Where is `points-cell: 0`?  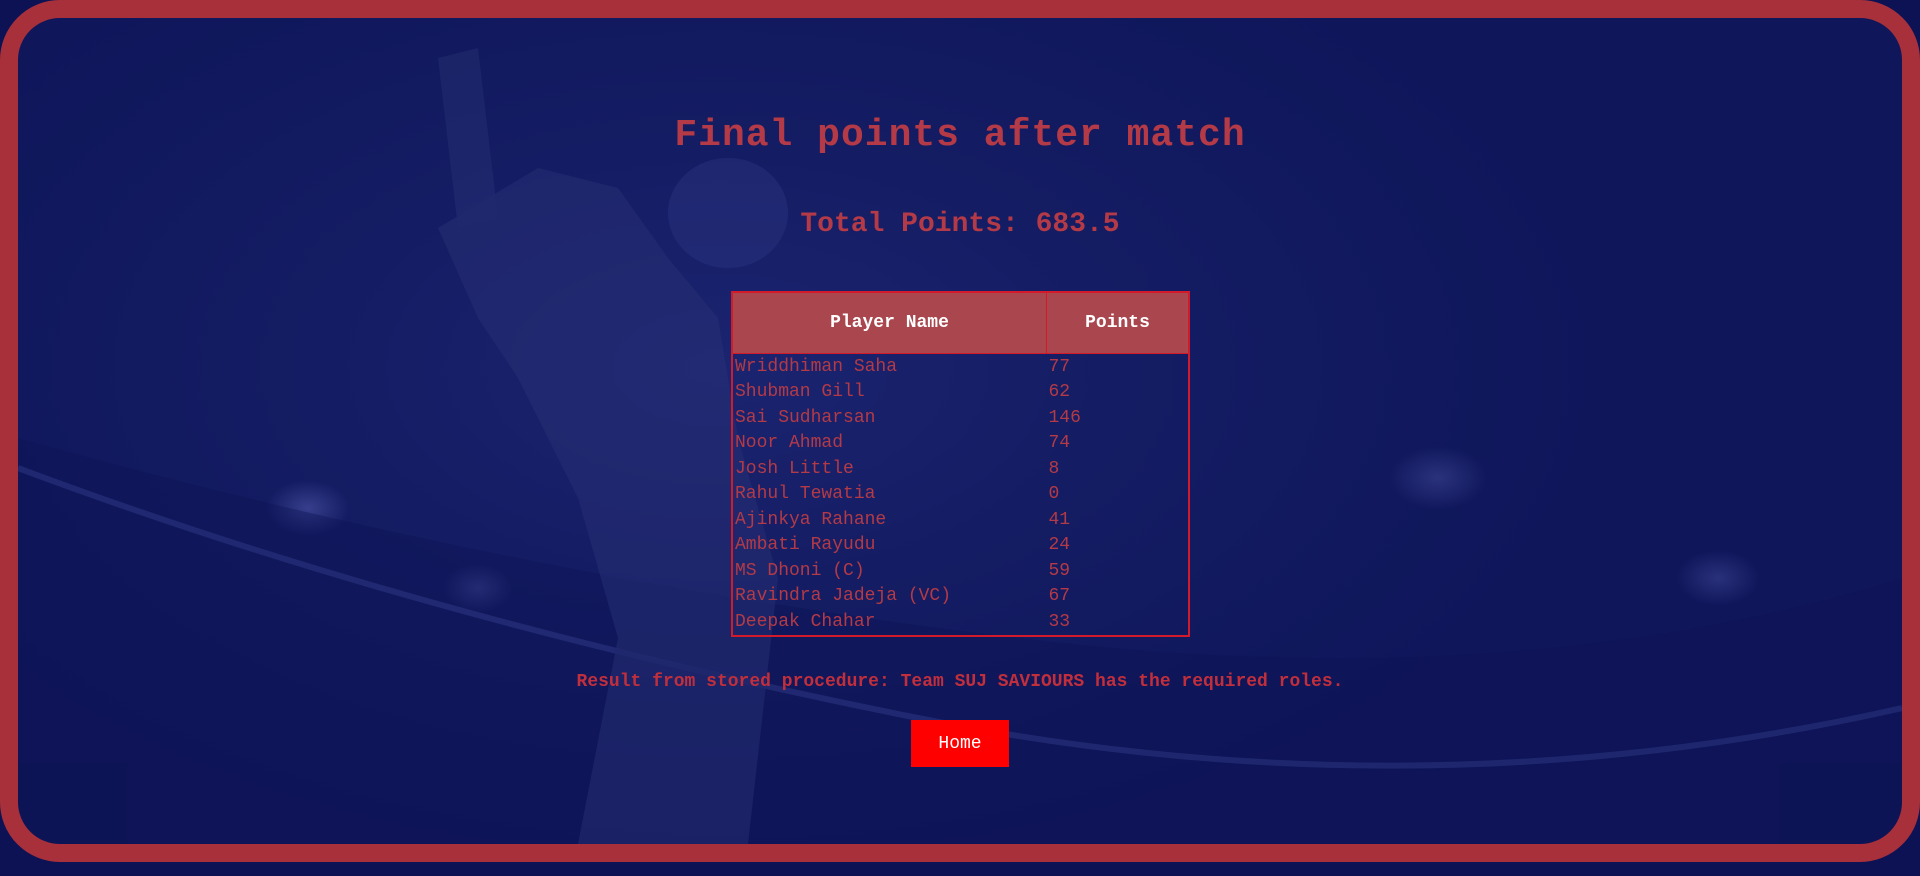 points-cell: 0 is located at coordinates (1054, 494).